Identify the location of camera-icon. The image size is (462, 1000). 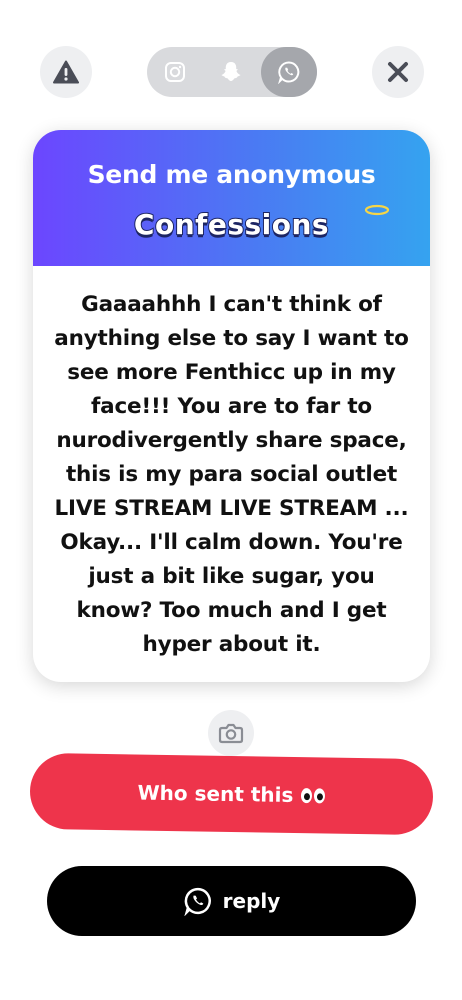
(231, 733).